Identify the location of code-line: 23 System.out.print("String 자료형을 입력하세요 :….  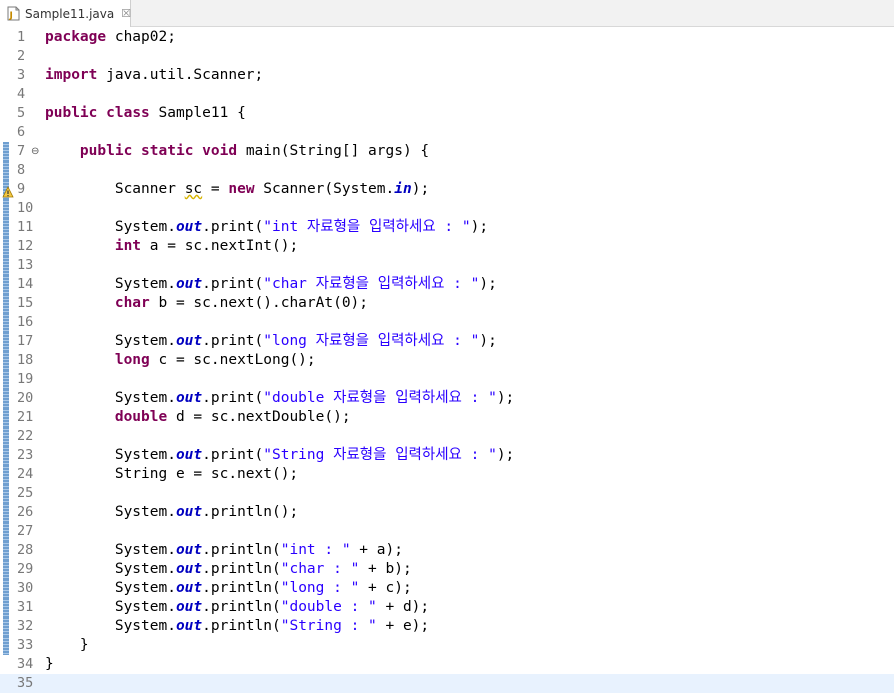
(447, 455).